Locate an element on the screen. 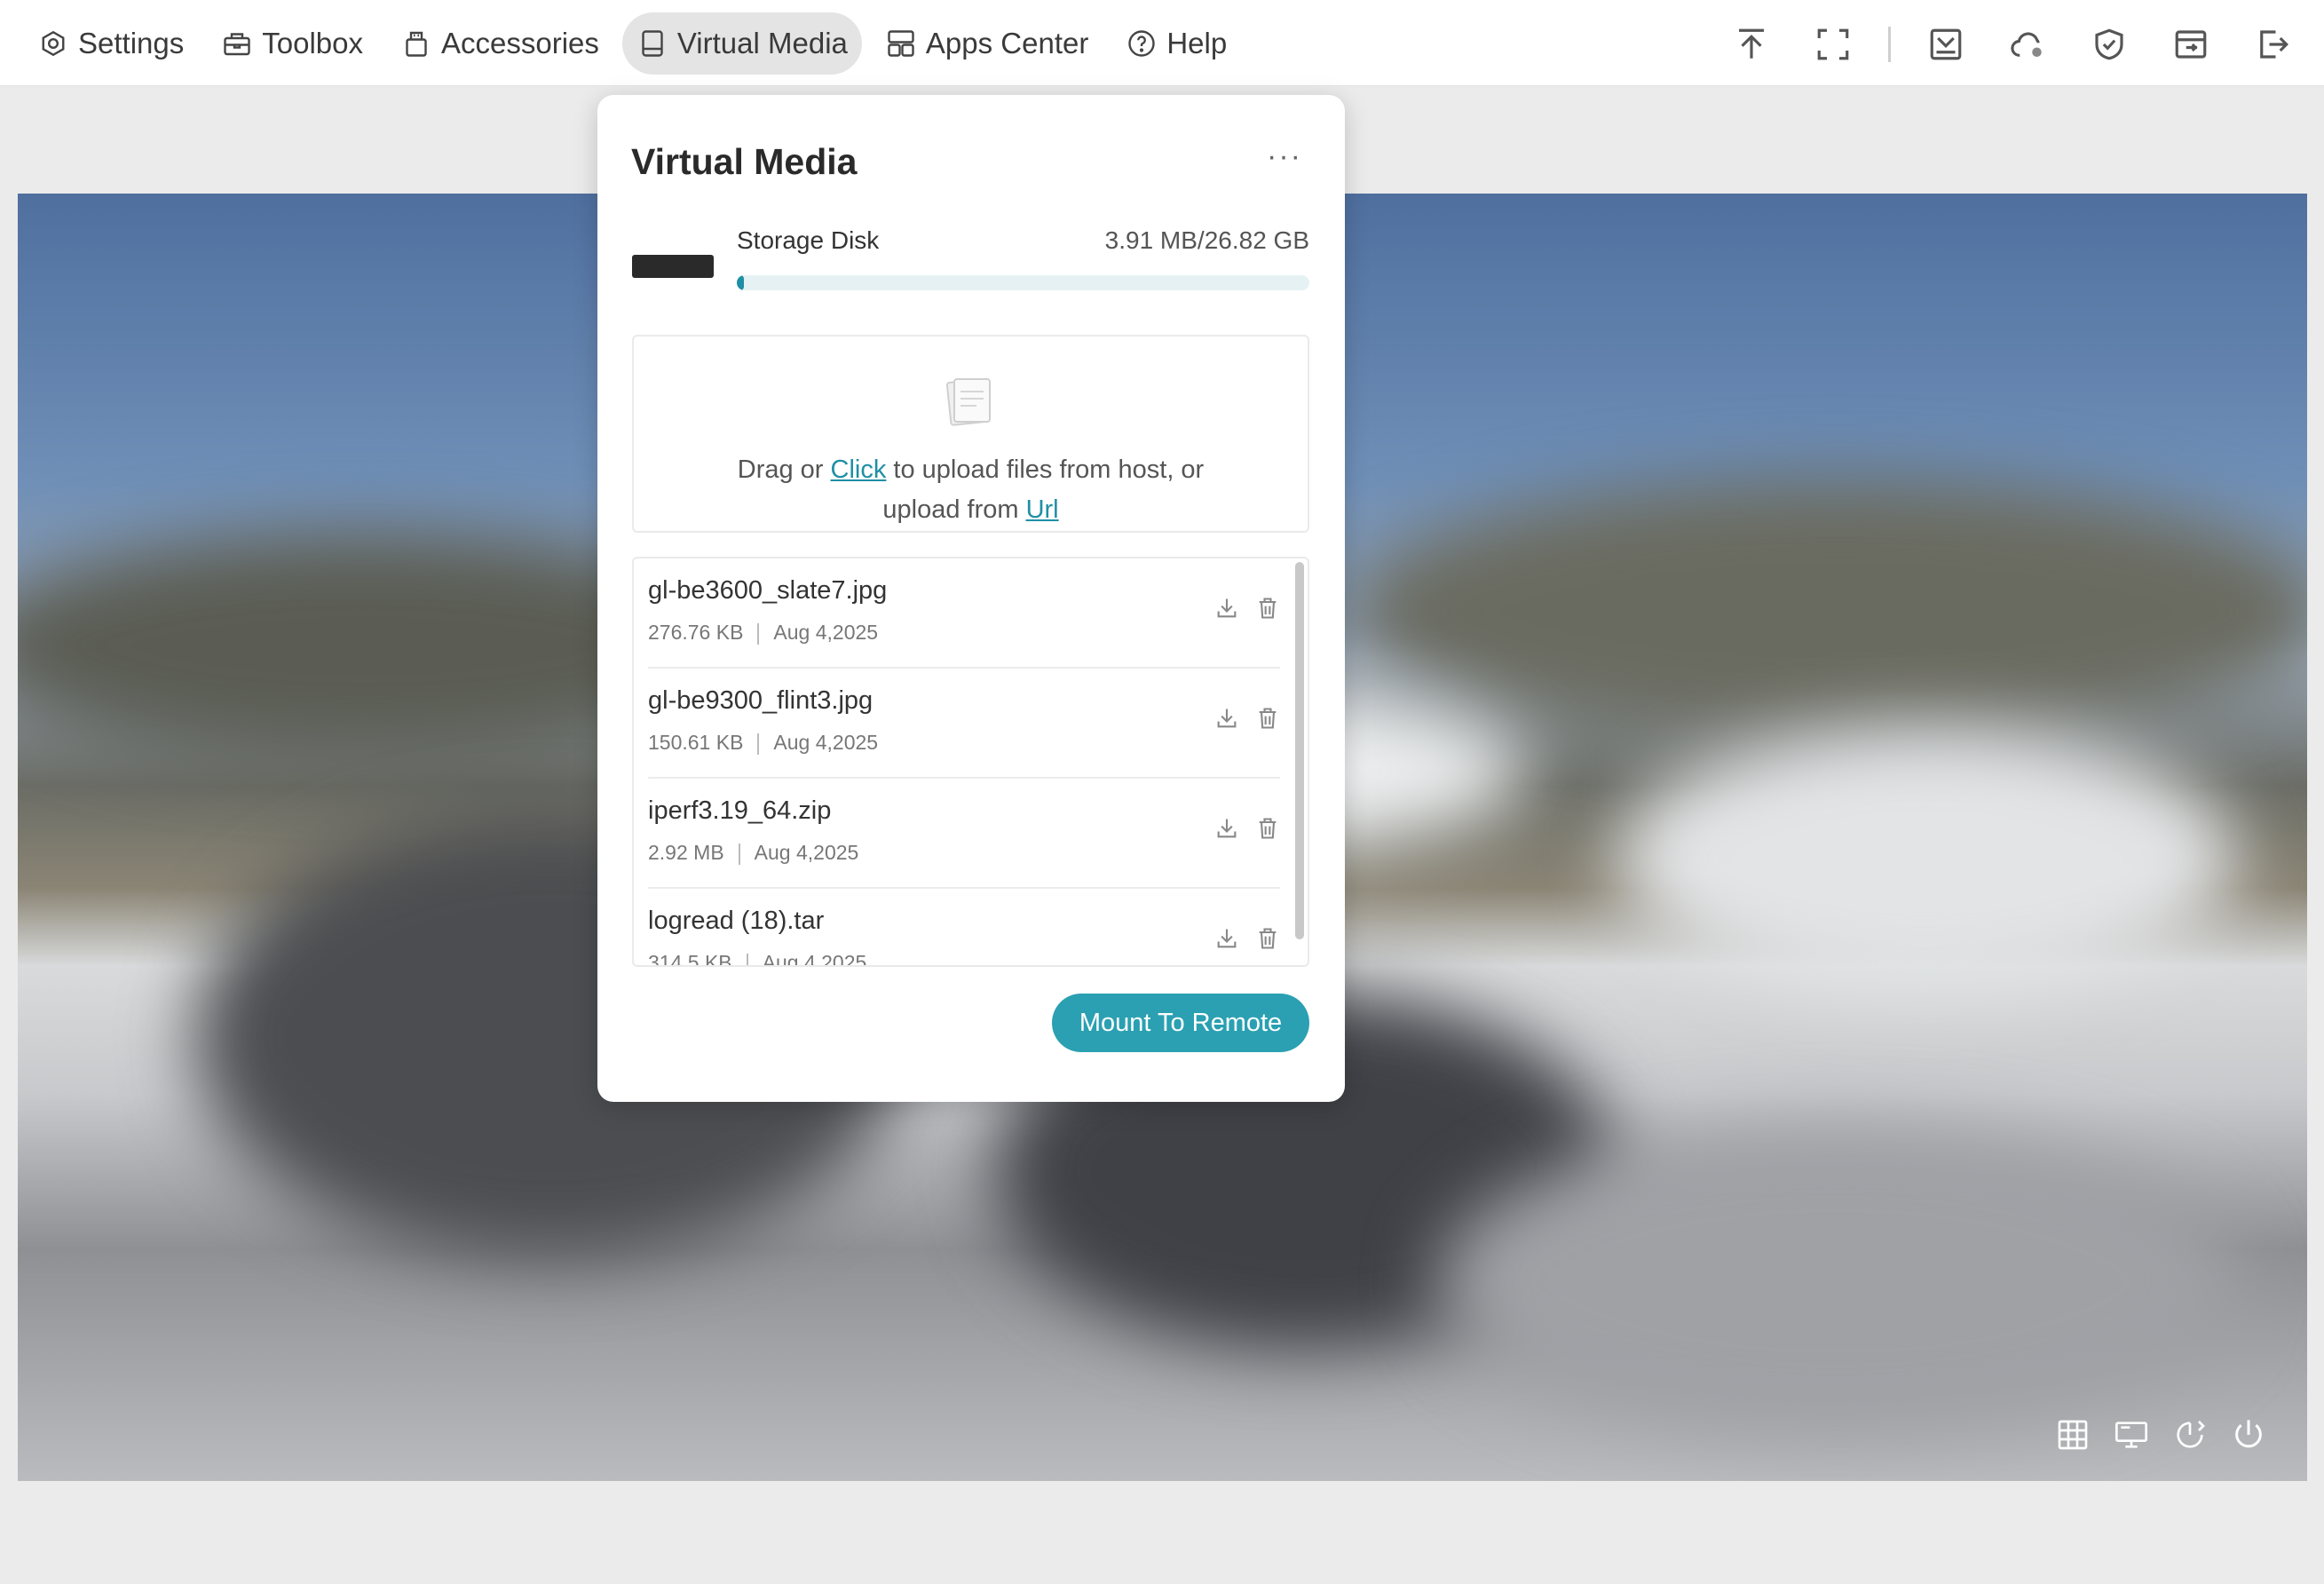 The image size is (2324, 1584). switch-window-icon is located at coordinates (2191, 44).